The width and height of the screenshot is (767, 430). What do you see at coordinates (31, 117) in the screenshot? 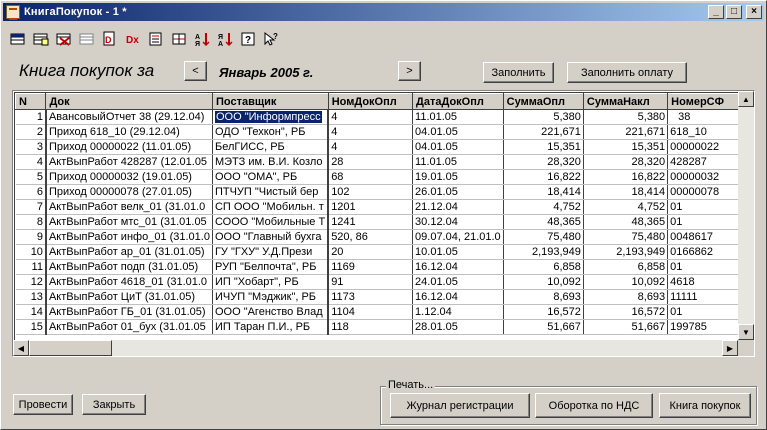
I see `table-cell: 1` at bounding box center [31, 117].